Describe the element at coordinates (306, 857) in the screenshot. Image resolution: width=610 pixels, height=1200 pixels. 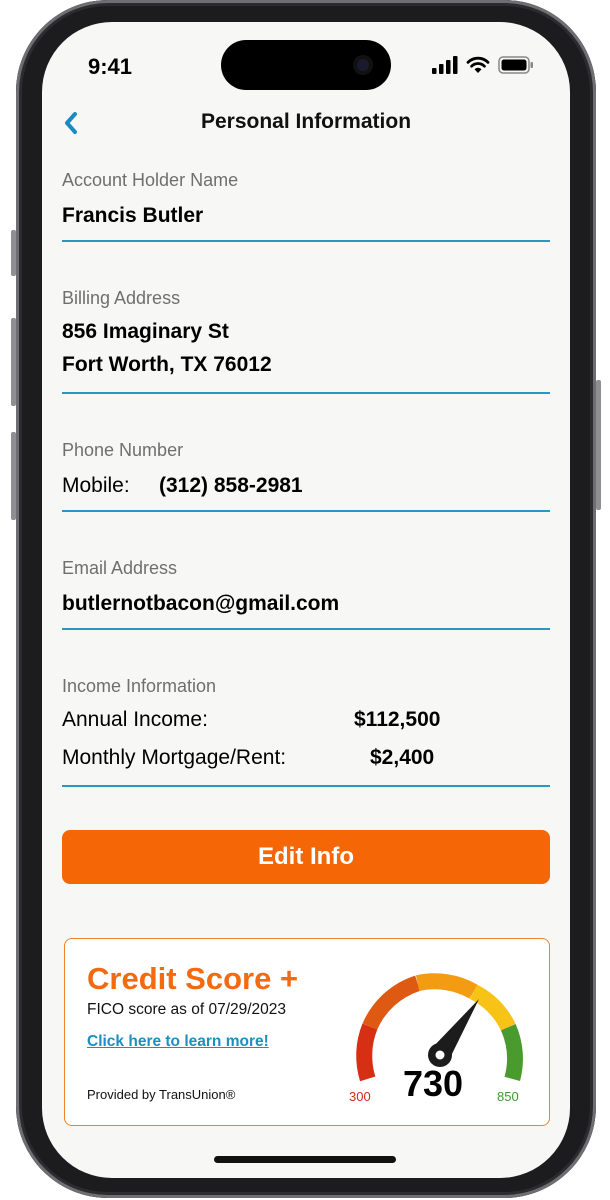
I see `edit-info-button: Edit Info` at that location.